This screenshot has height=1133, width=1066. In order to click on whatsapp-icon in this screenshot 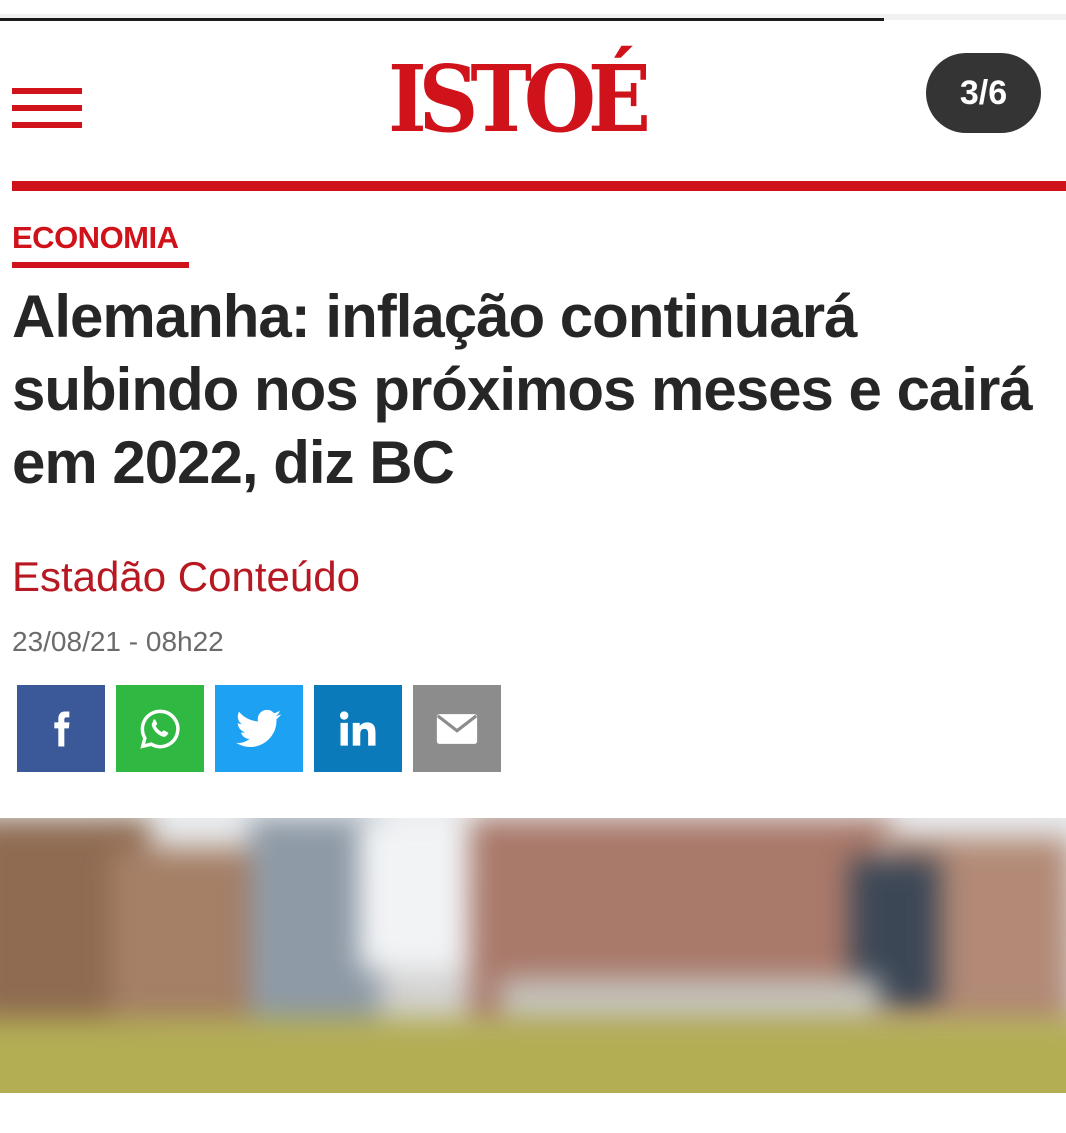, I will do `click(160, 729)`.